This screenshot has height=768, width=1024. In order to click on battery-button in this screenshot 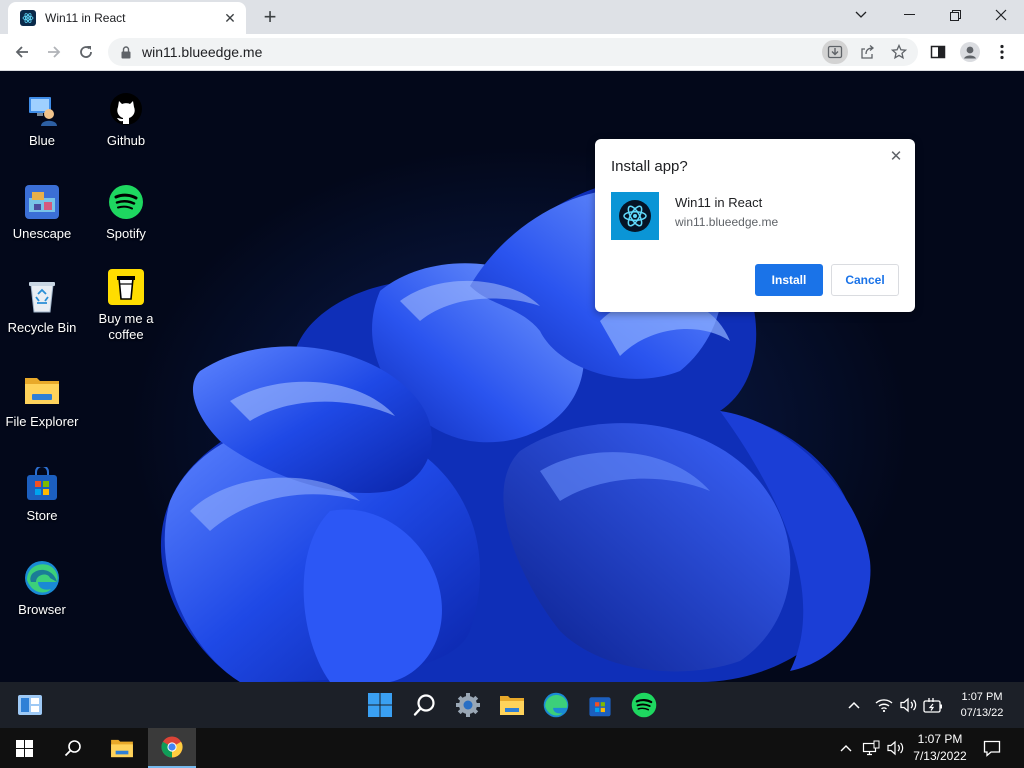, I will do `click(933, 705)`.